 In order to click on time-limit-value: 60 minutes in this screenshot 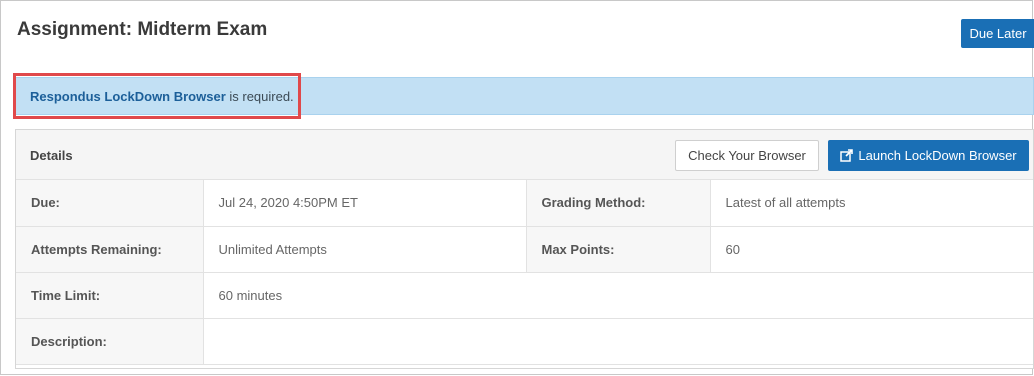, I will do `click(617, 295)`.